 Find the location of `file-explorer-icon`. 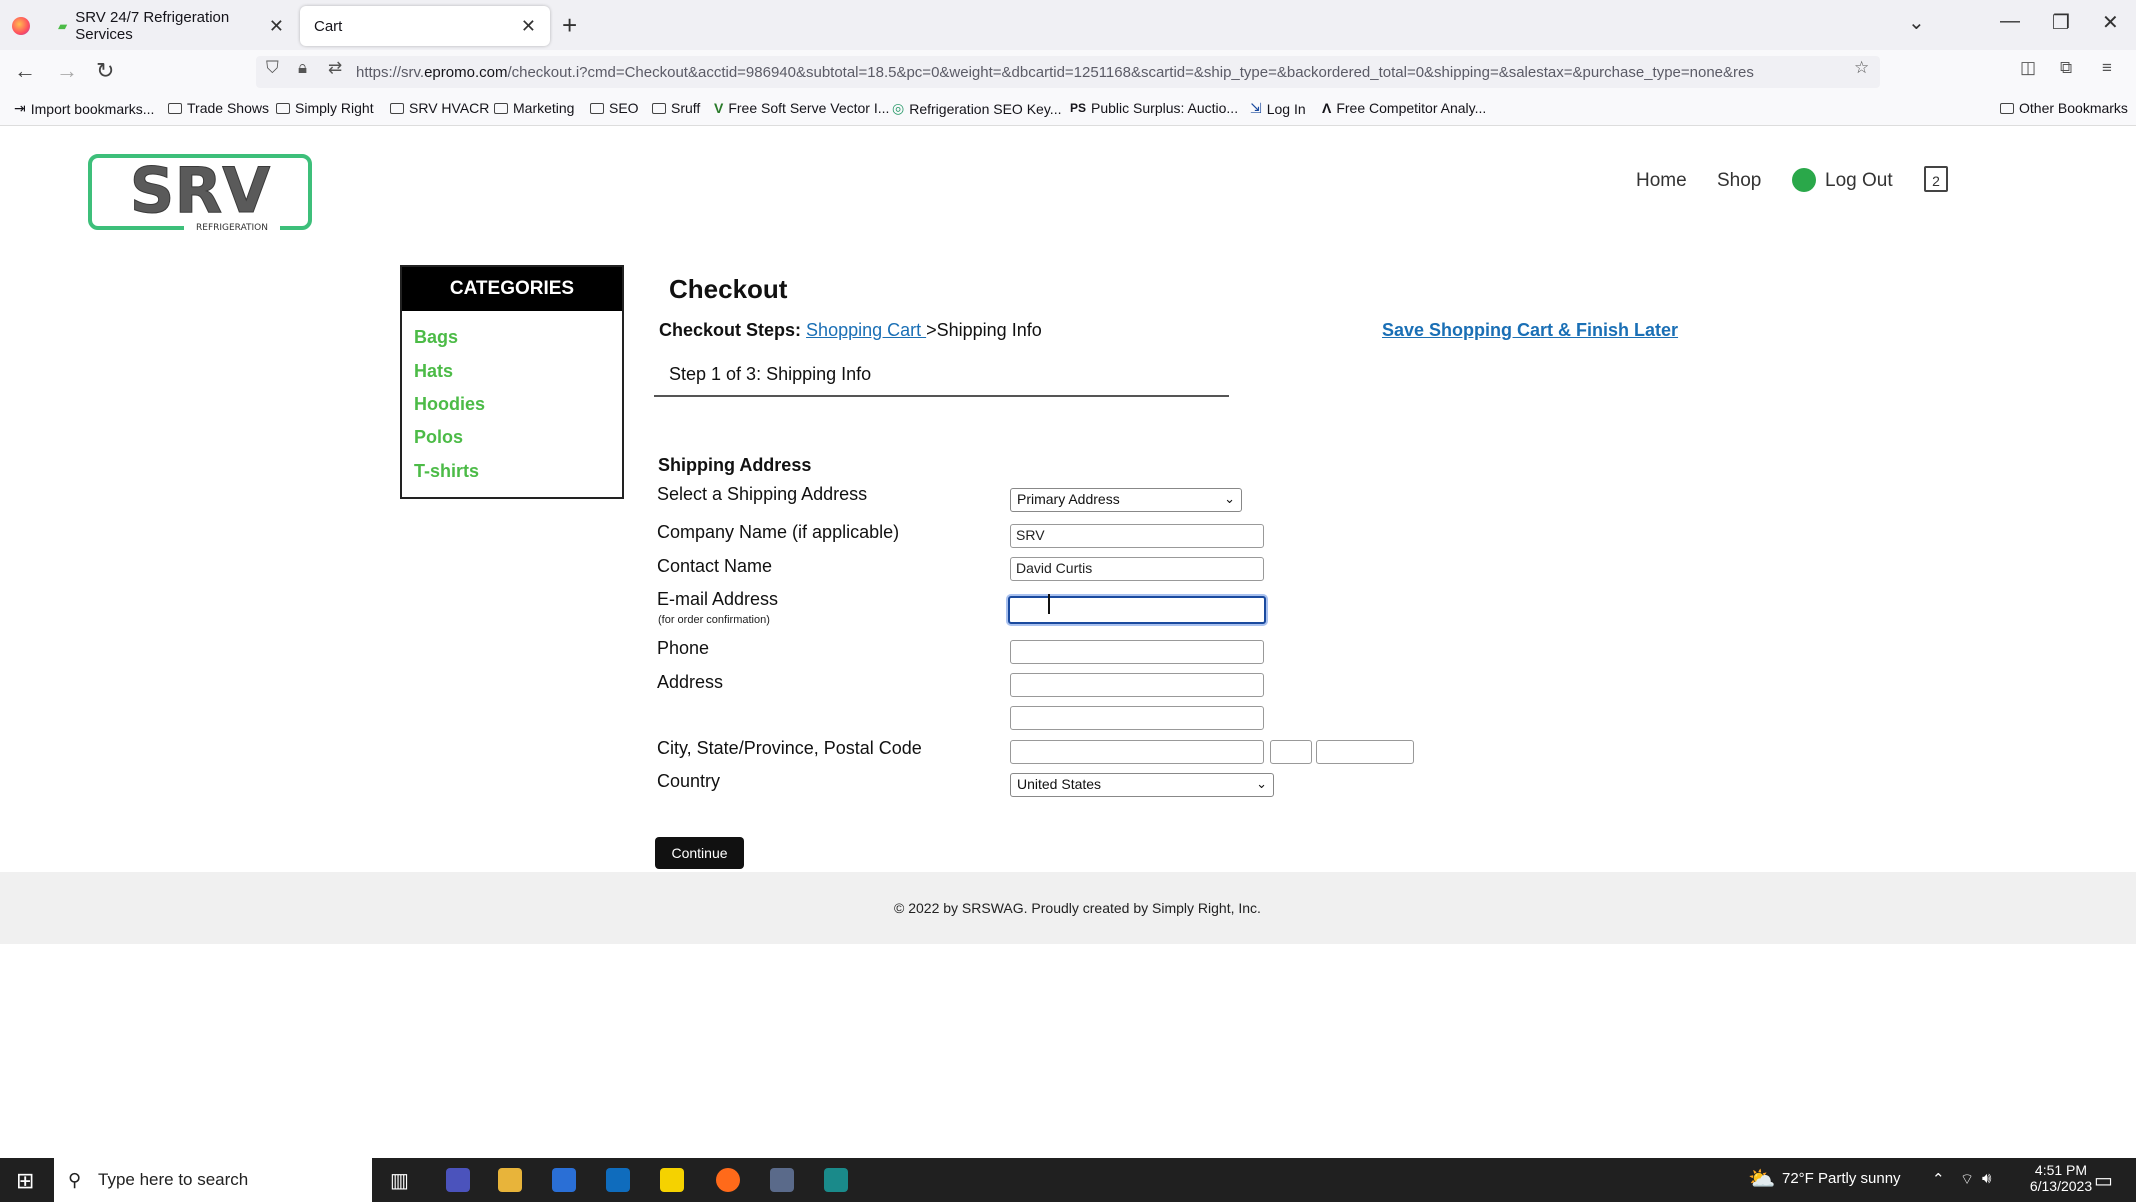

file-explorer-icon is located at coordinates (510, 1180).